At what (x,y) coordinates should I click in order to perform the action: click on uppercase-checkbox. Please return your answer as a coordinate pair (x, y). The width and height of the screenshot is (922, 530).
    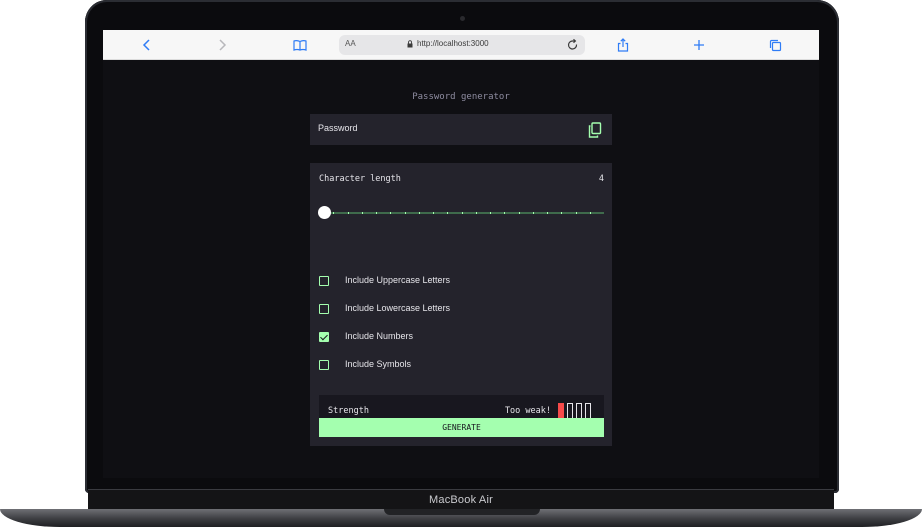
    Looking at the image, I should click on (324, 281).